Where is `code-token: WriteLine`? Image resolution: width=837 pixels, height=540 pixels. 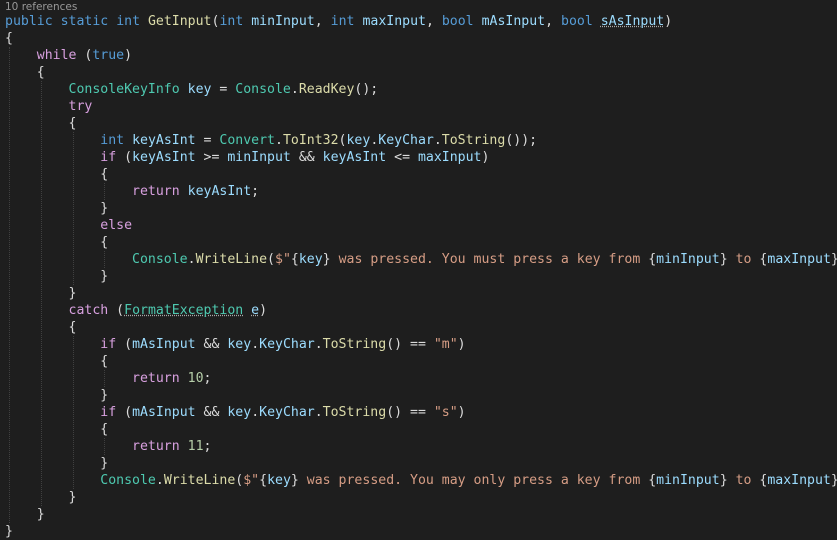
code-token: WriteLine is located at coordinates (199, 480).